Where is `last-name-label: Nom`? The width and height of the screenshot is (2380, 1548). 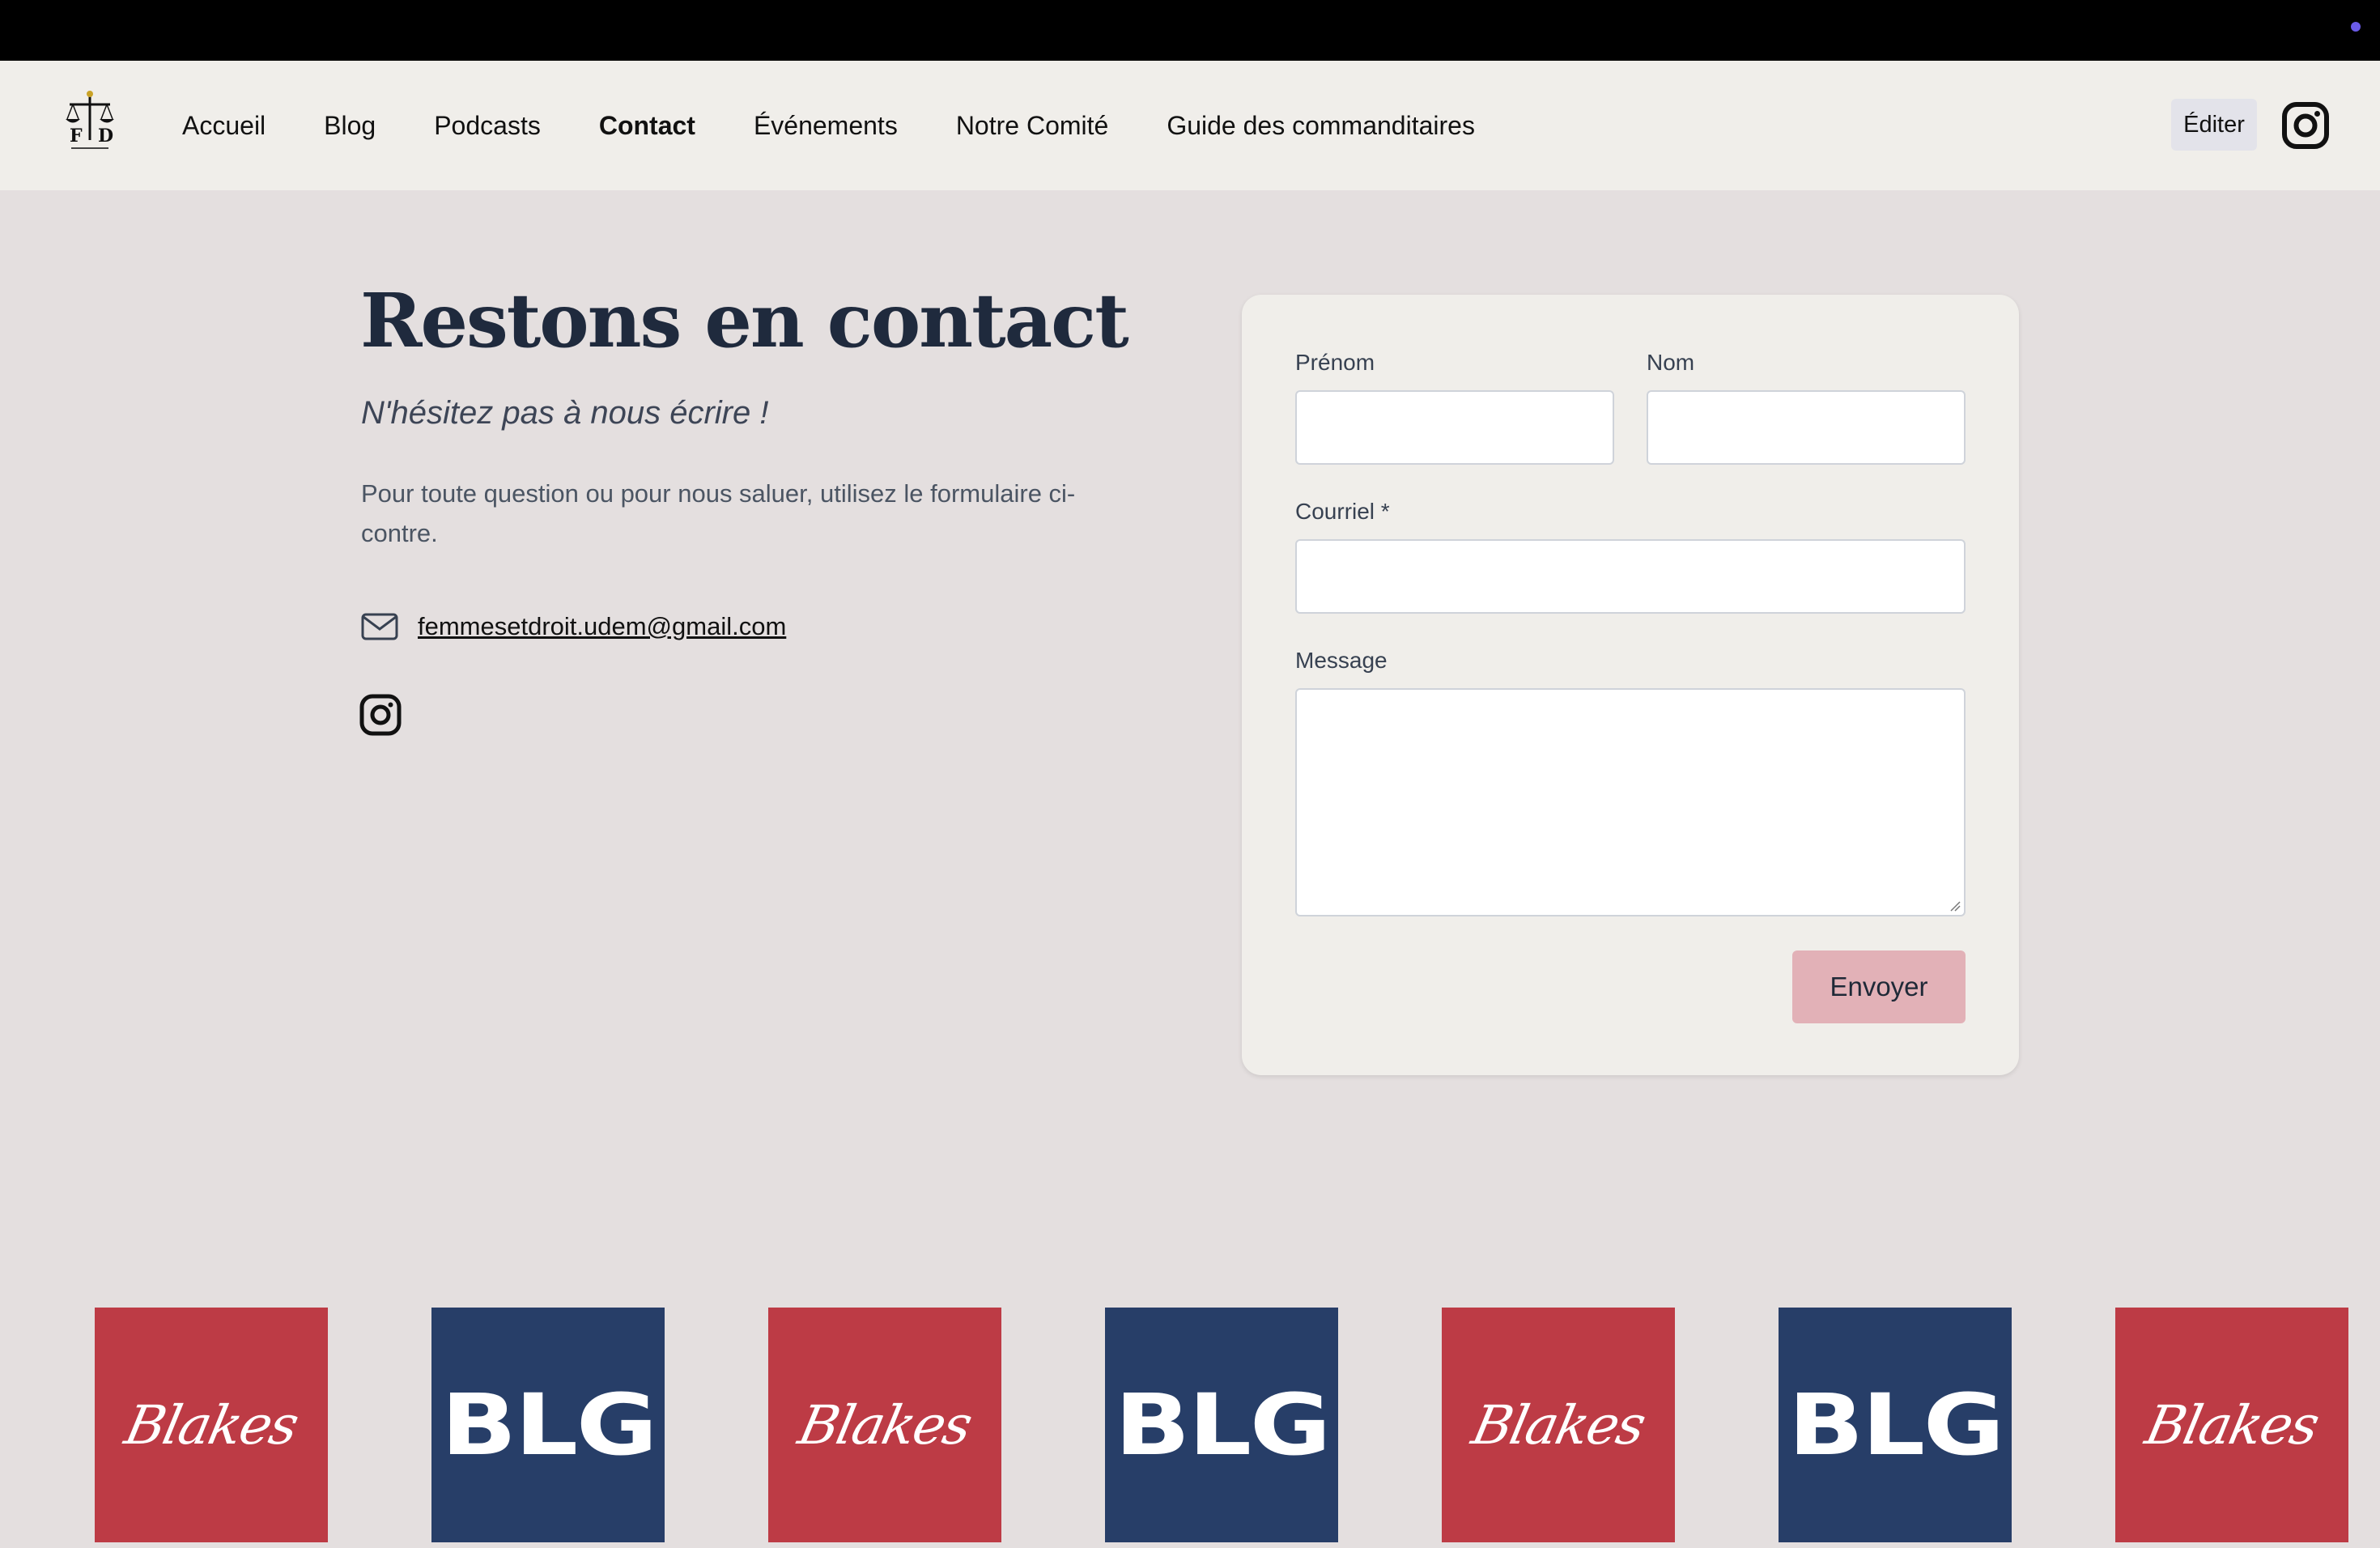
last-name-label: Nom is located at coordinates (1671, 362).